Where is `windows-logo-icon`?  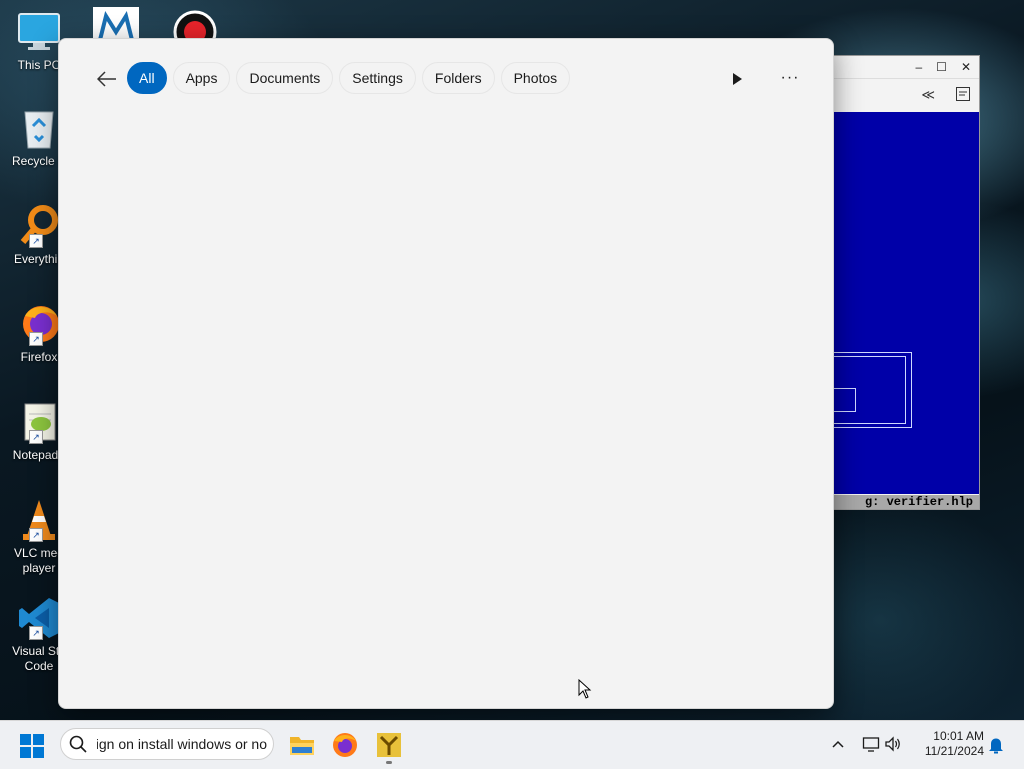 windows-logo-icon is located at coordinates (32, 746).